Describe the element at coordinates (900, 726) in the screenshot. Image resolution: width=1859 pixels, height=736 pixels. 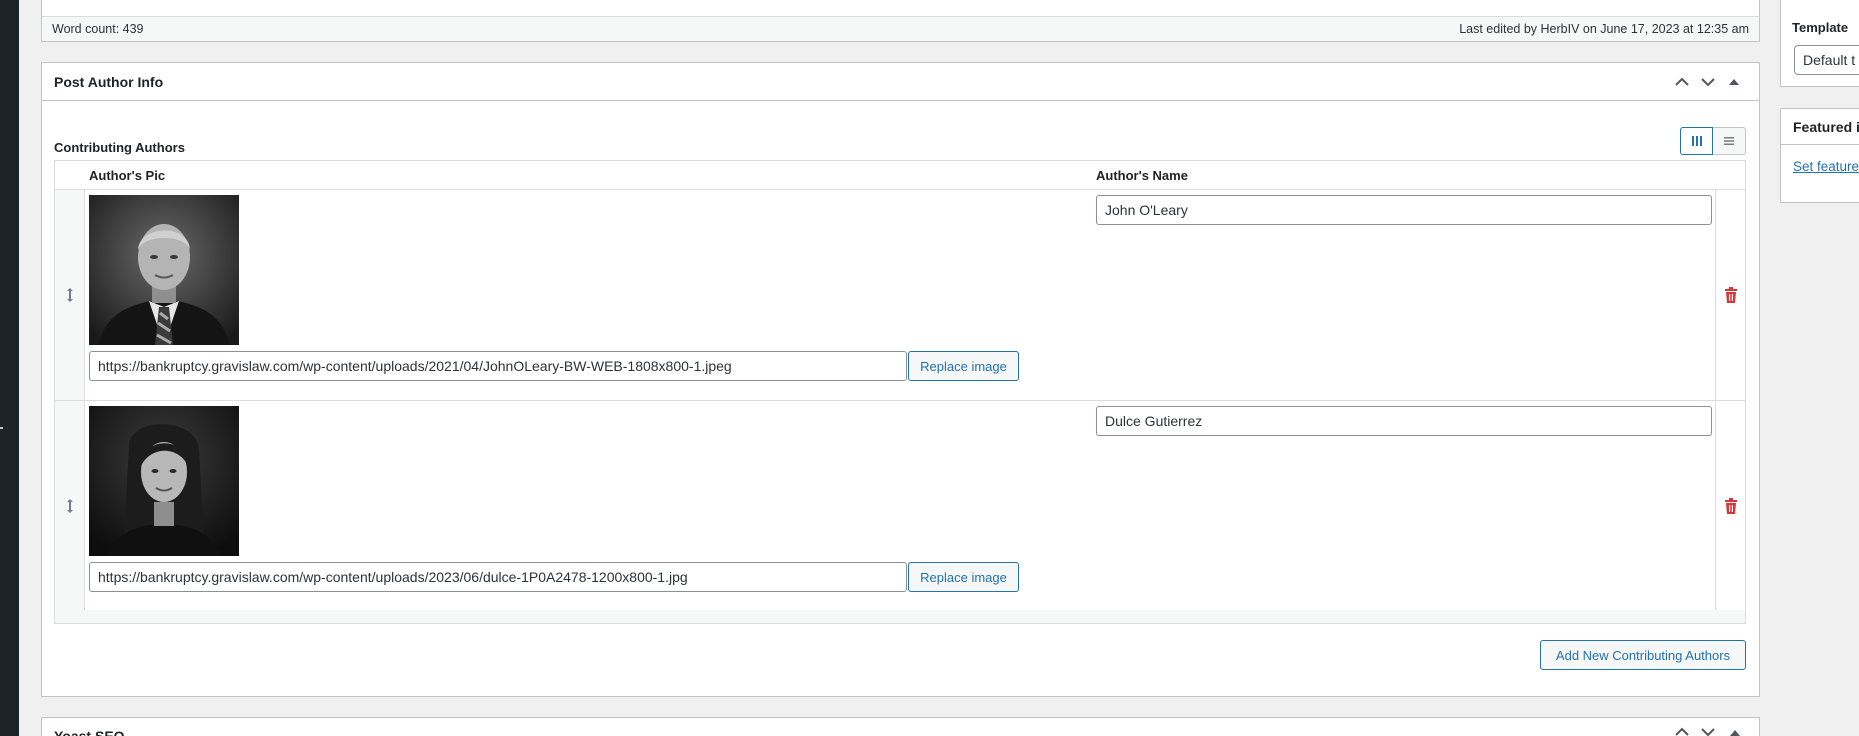
I see `yoast-seo-box: Yoast SEO` at that location.